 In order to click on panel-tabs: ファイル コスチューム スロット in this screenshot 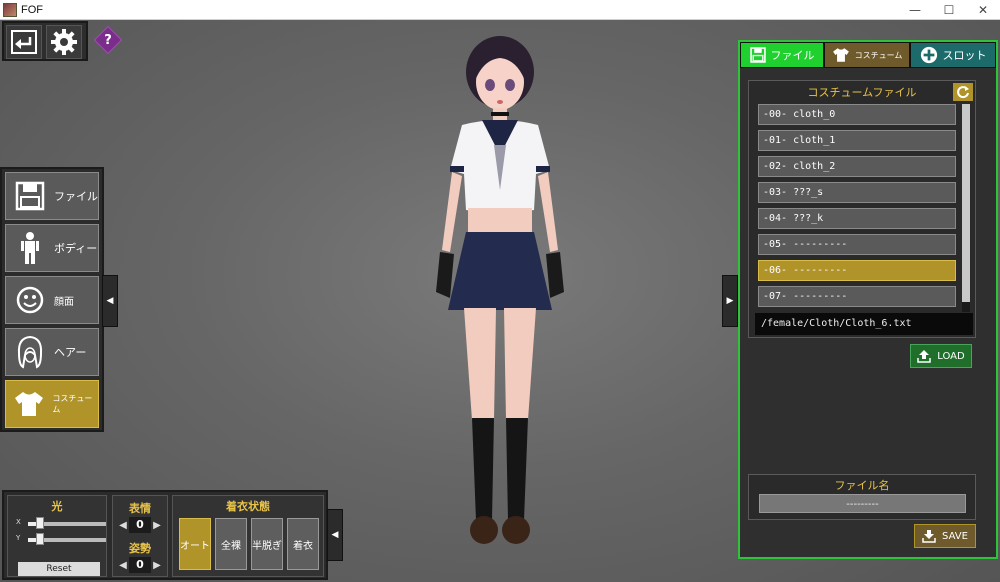, I will do `click(868, 55)`.